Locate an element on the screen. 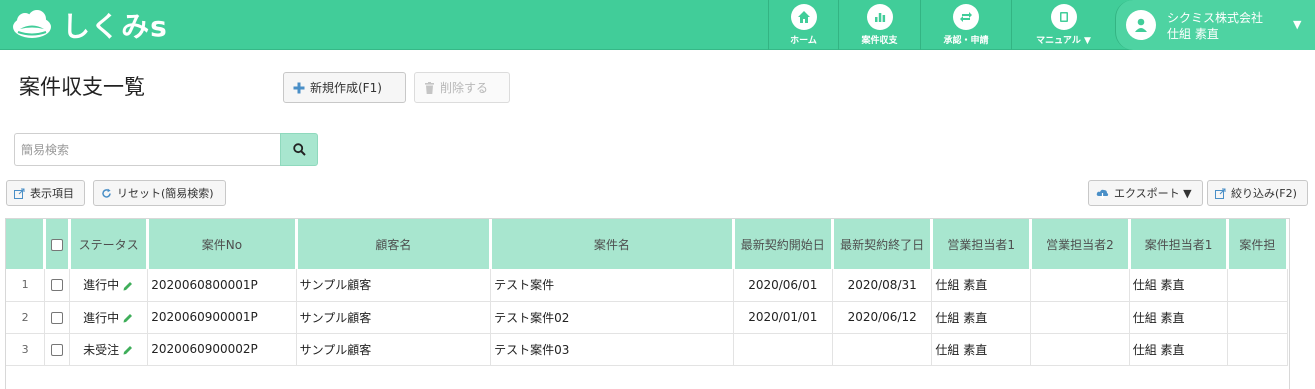  contract-start-cell: 2020/01/01 is located at coordinates (783, 317).